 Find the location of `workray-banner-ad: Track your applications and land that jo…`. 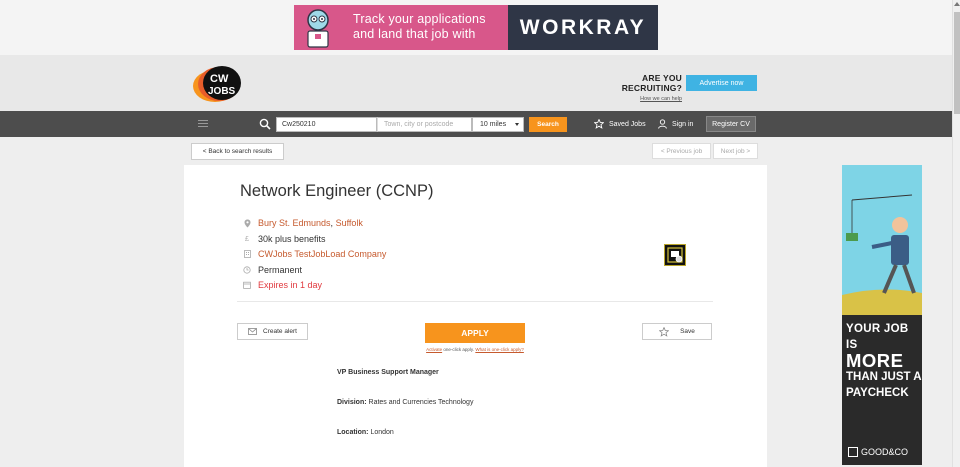

workray-banner-ad: Track your applications and land that jo… is located at coordinates (476, 27).